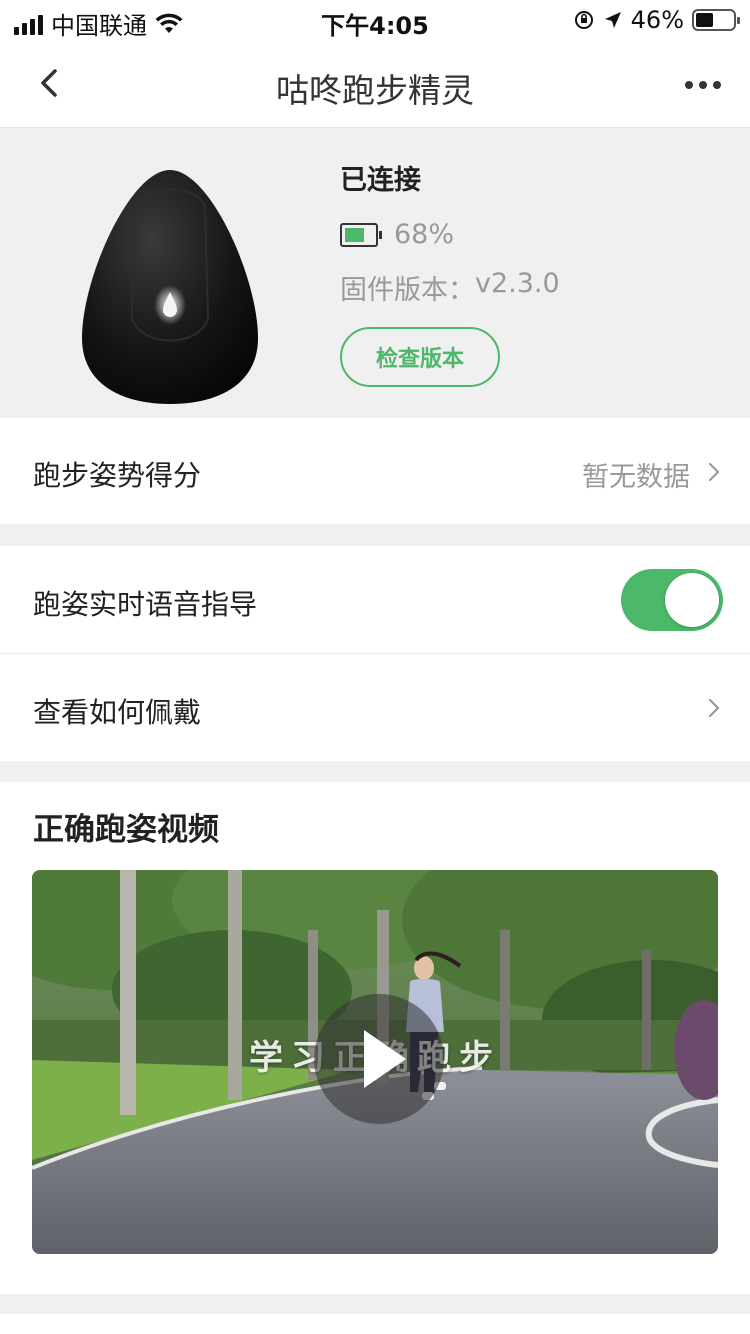 Image resolution: width=750 pixels, height=1334 pixels. I want to click on device-battery-percent: 68%, so click(424, 234).